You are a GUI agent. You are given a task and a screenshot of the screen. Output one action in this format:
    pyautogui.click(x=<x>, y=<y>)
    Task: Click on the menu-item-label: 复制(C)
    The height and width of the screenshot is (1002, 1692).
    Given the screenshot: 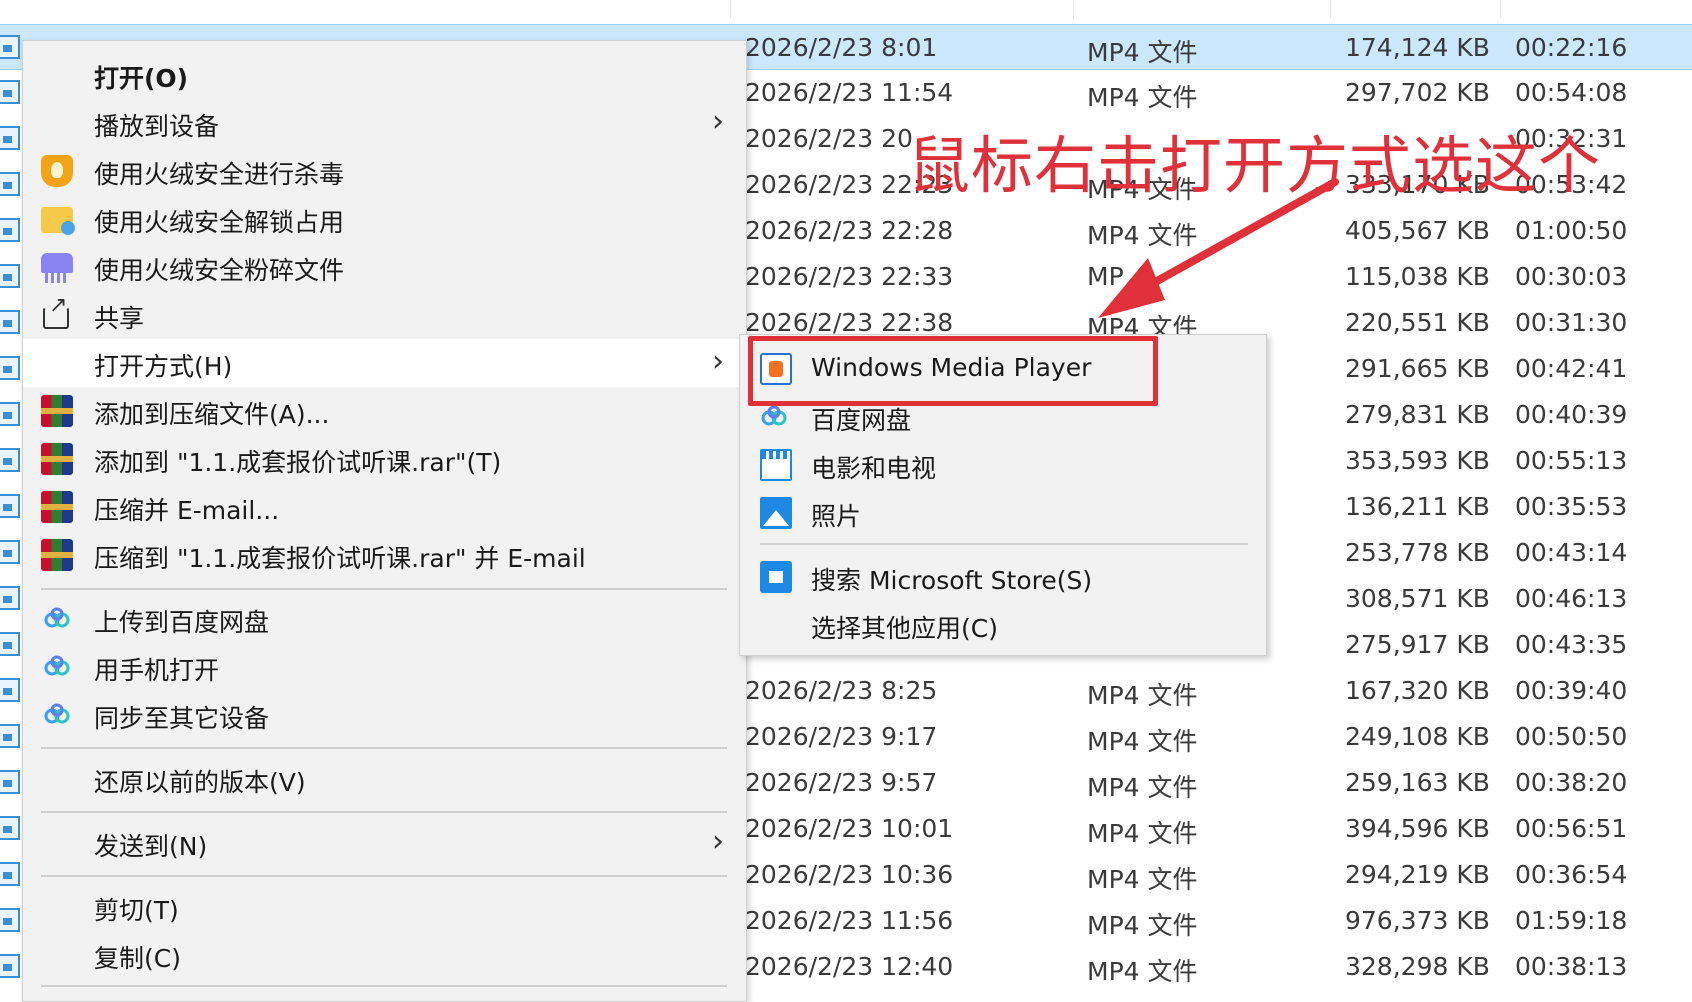 What is the action you would take?
    pyautogui.click(x=137, y=958)
    